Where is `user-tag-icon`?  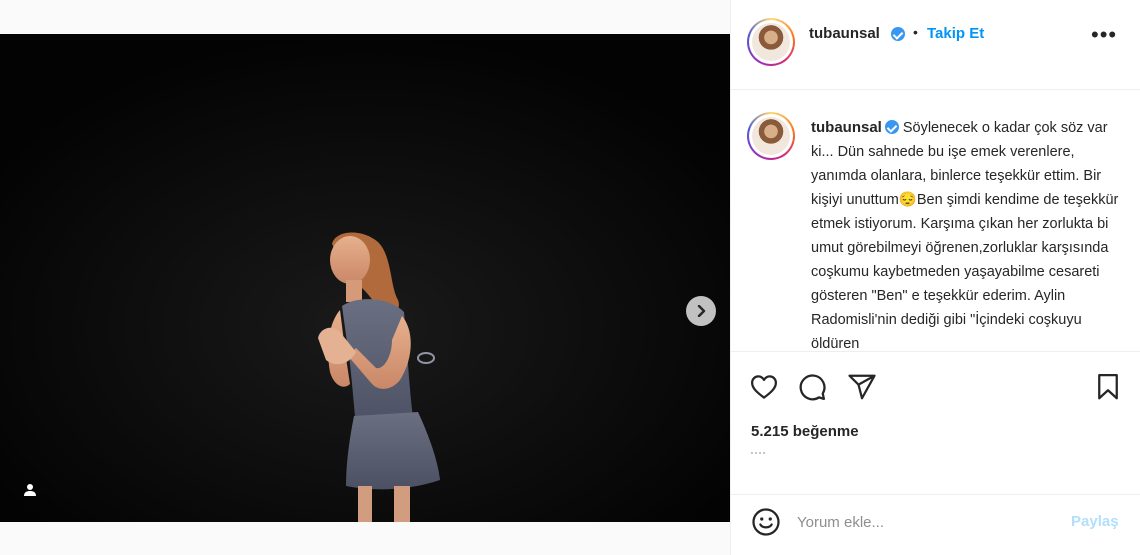 user-tag-icon is located at coordinates (30, 490).